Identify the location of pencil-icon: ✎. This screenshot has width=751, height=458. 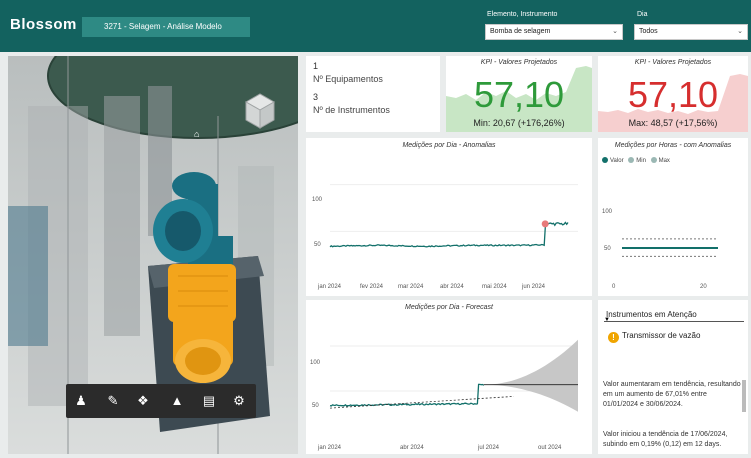
(113, 401).